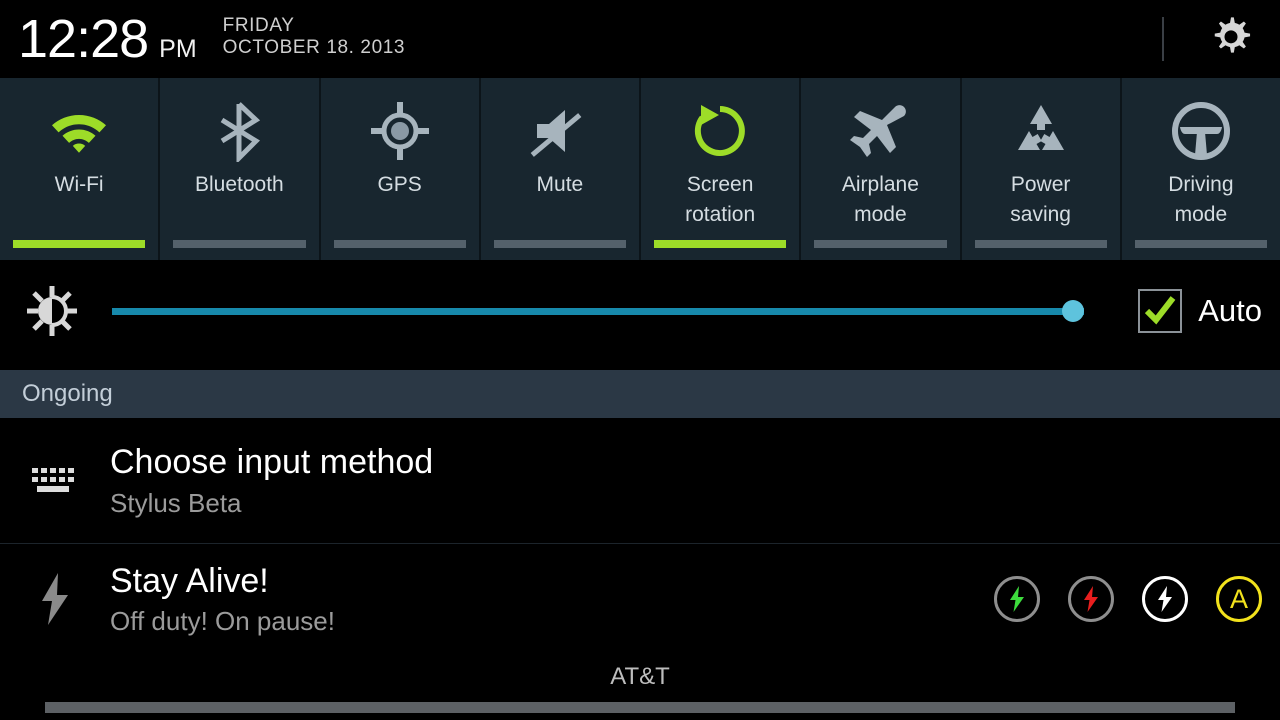 This screenshot has height=720, width=1280. I want to click on bolt-white-button, so click(1165, 599).